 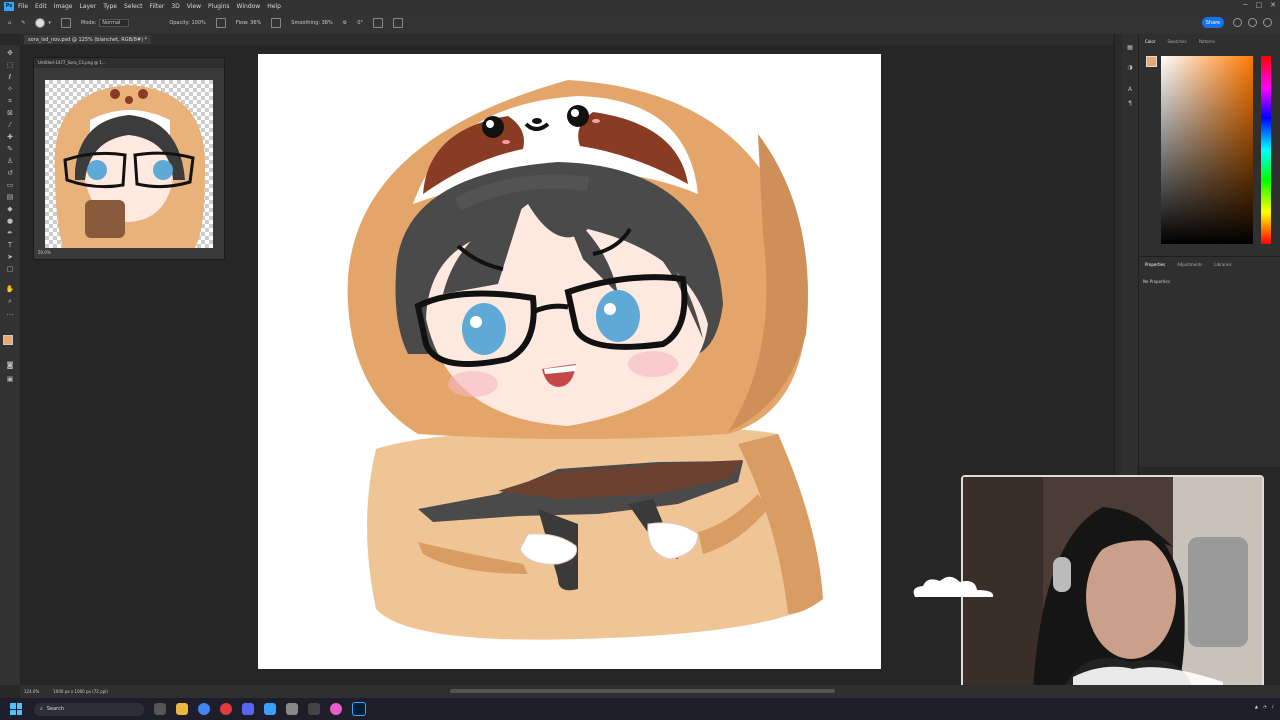 What do you see at coordinates (31, 691) in the screenshot?
I see `zoom-level: 124.0%` at bounding box center [31, 691].